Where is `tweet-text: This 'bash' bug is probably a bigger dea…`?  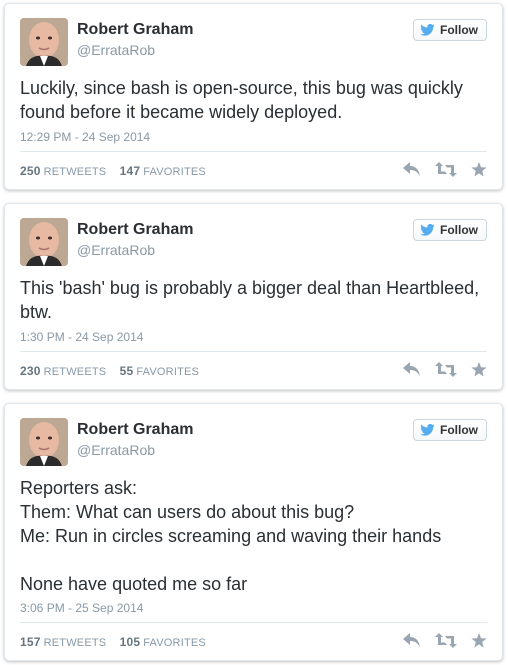
tweet-text: This 'bash' bug is probably a bigger dea… is located at coordinates (250, 300).